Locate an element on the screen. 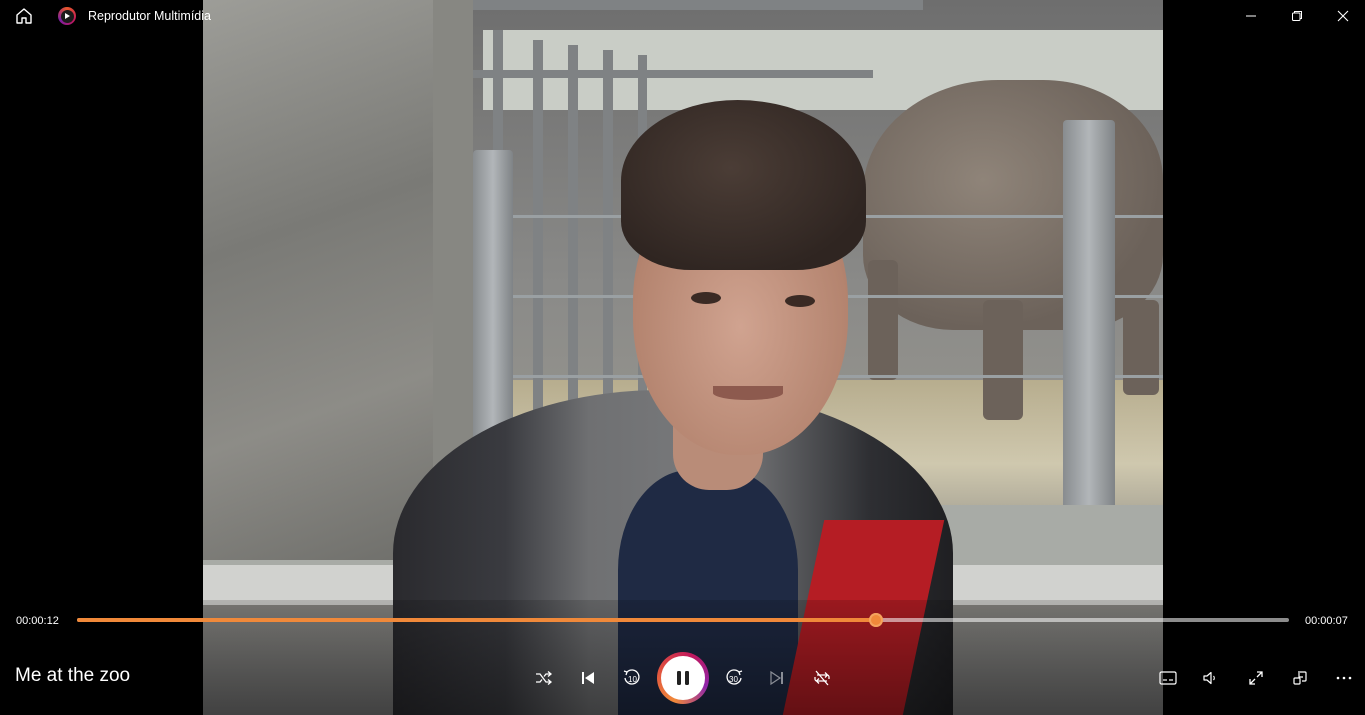  volume-icon is located at coordinates (1210, 678).